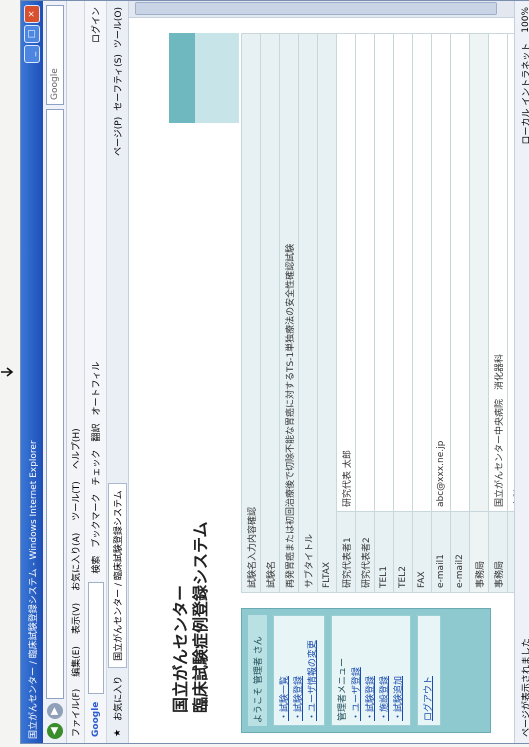 The image size is (529, 747). I want to click on address-bar: ◀ ▶ Google, so click(55, 372).